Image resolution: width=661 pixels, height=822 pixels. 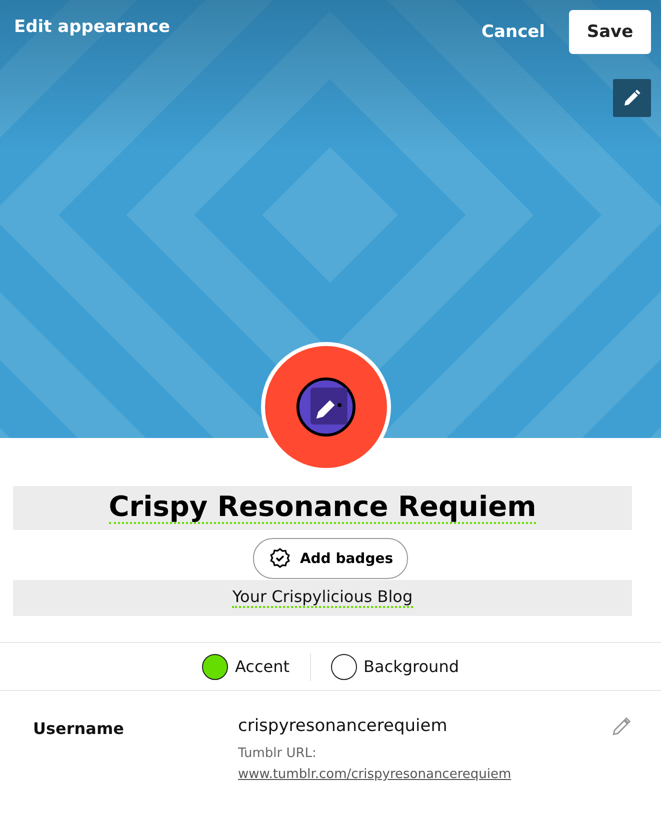 I want to click on blog-url-link: www.tumblr.com/crispyresonancerequiem, so click(x=423, y=774).